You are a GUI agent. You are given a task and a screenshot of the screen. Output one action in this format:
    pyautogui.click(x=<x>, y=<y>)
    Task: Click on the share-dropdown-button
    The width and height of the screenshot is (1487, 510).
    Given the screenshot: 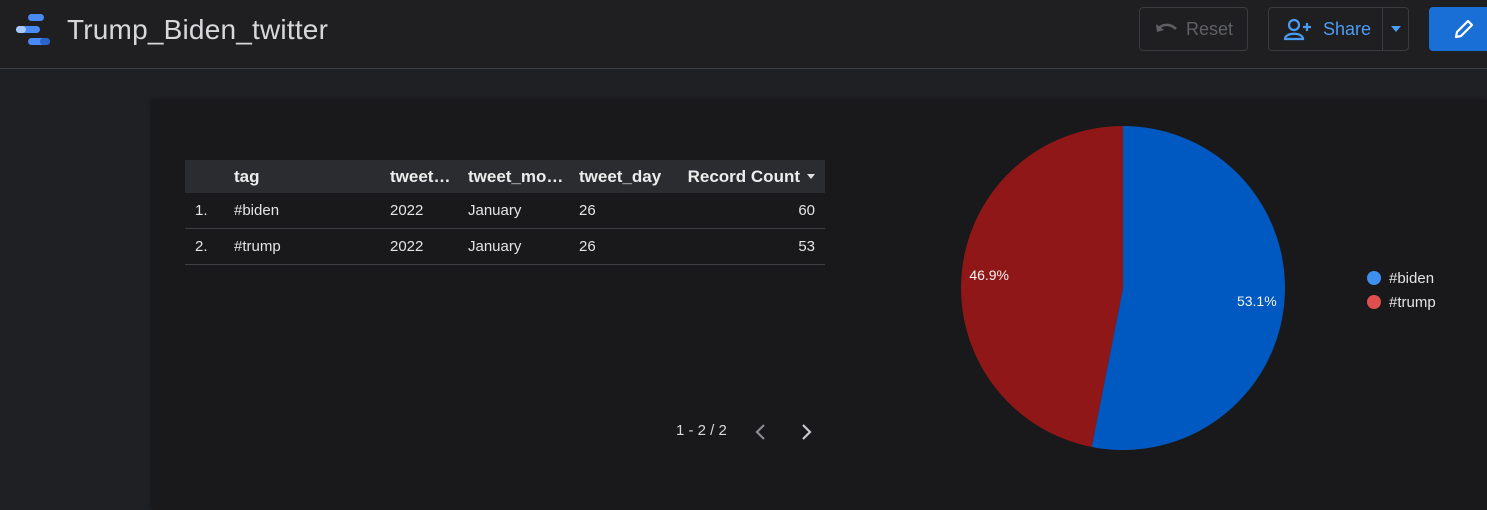 What is the action you would take?
    pyautogui.click(x=1395, y=29)
    